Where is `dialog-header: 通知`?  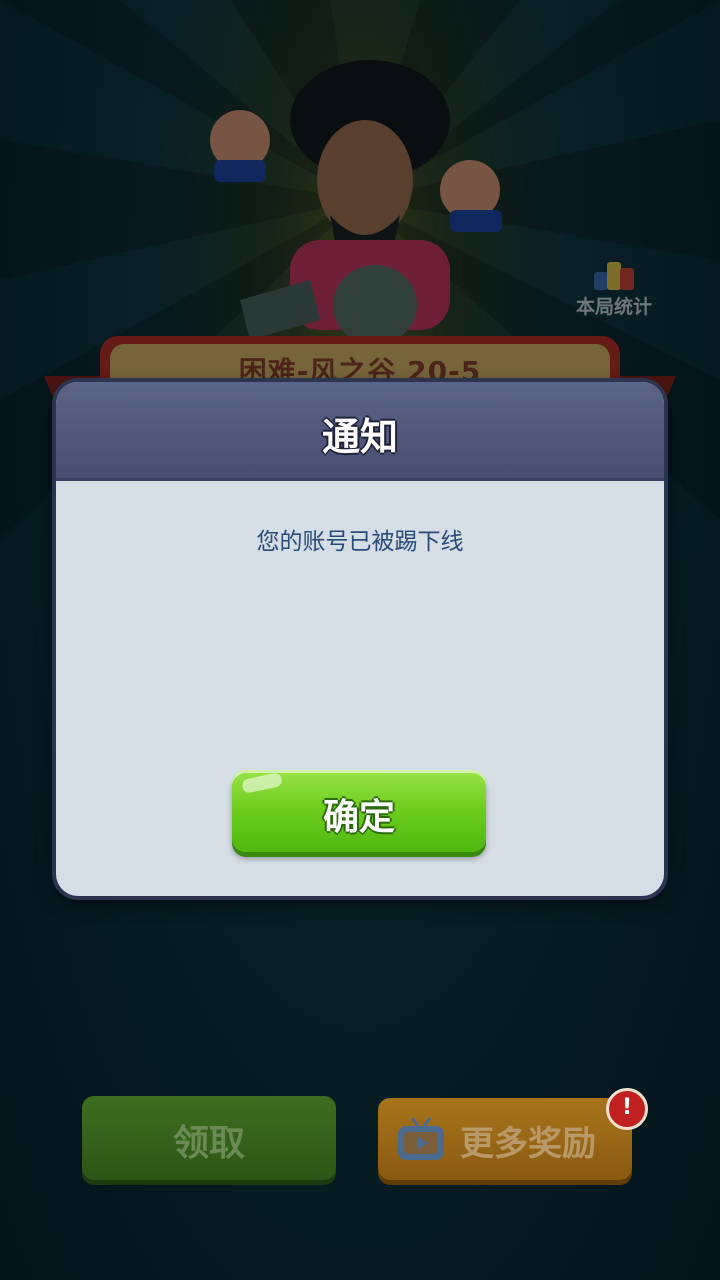
dialog-header: 通知 is located at coordinates (360, 431).